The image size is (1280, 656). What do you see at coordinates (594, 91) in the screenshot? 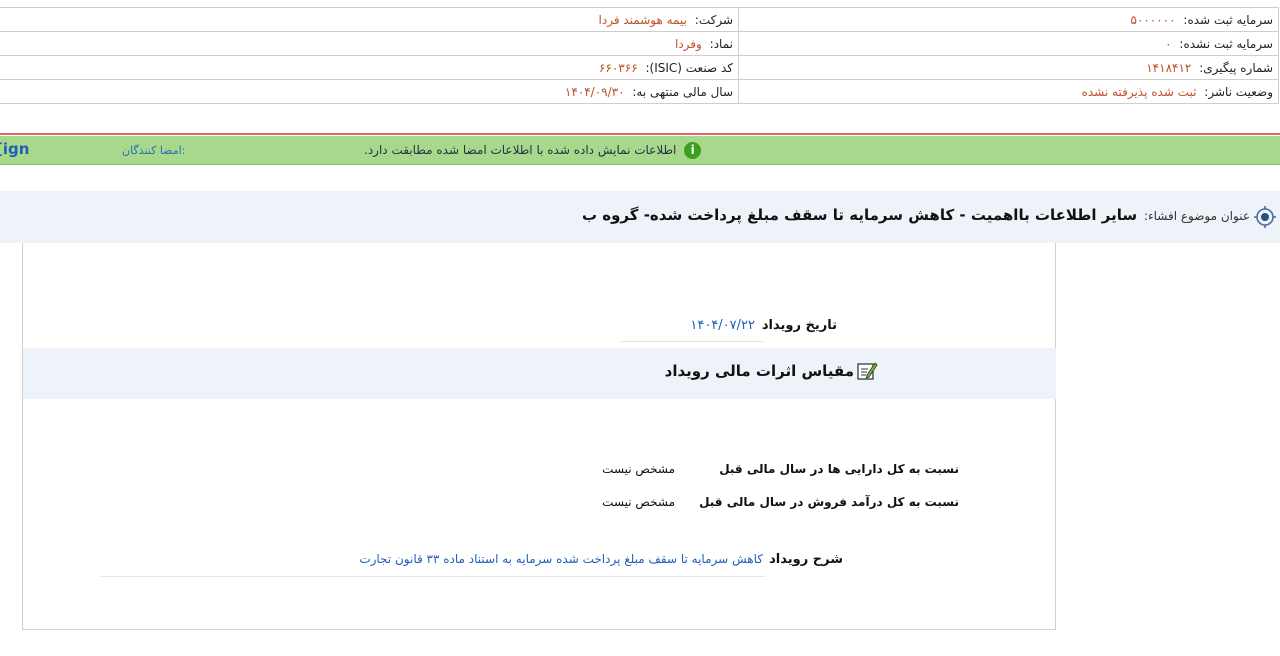
I see `fiscal-year-value: ۱۴۰۴/۰۹/۳۰` at bounding box center [594, 91].